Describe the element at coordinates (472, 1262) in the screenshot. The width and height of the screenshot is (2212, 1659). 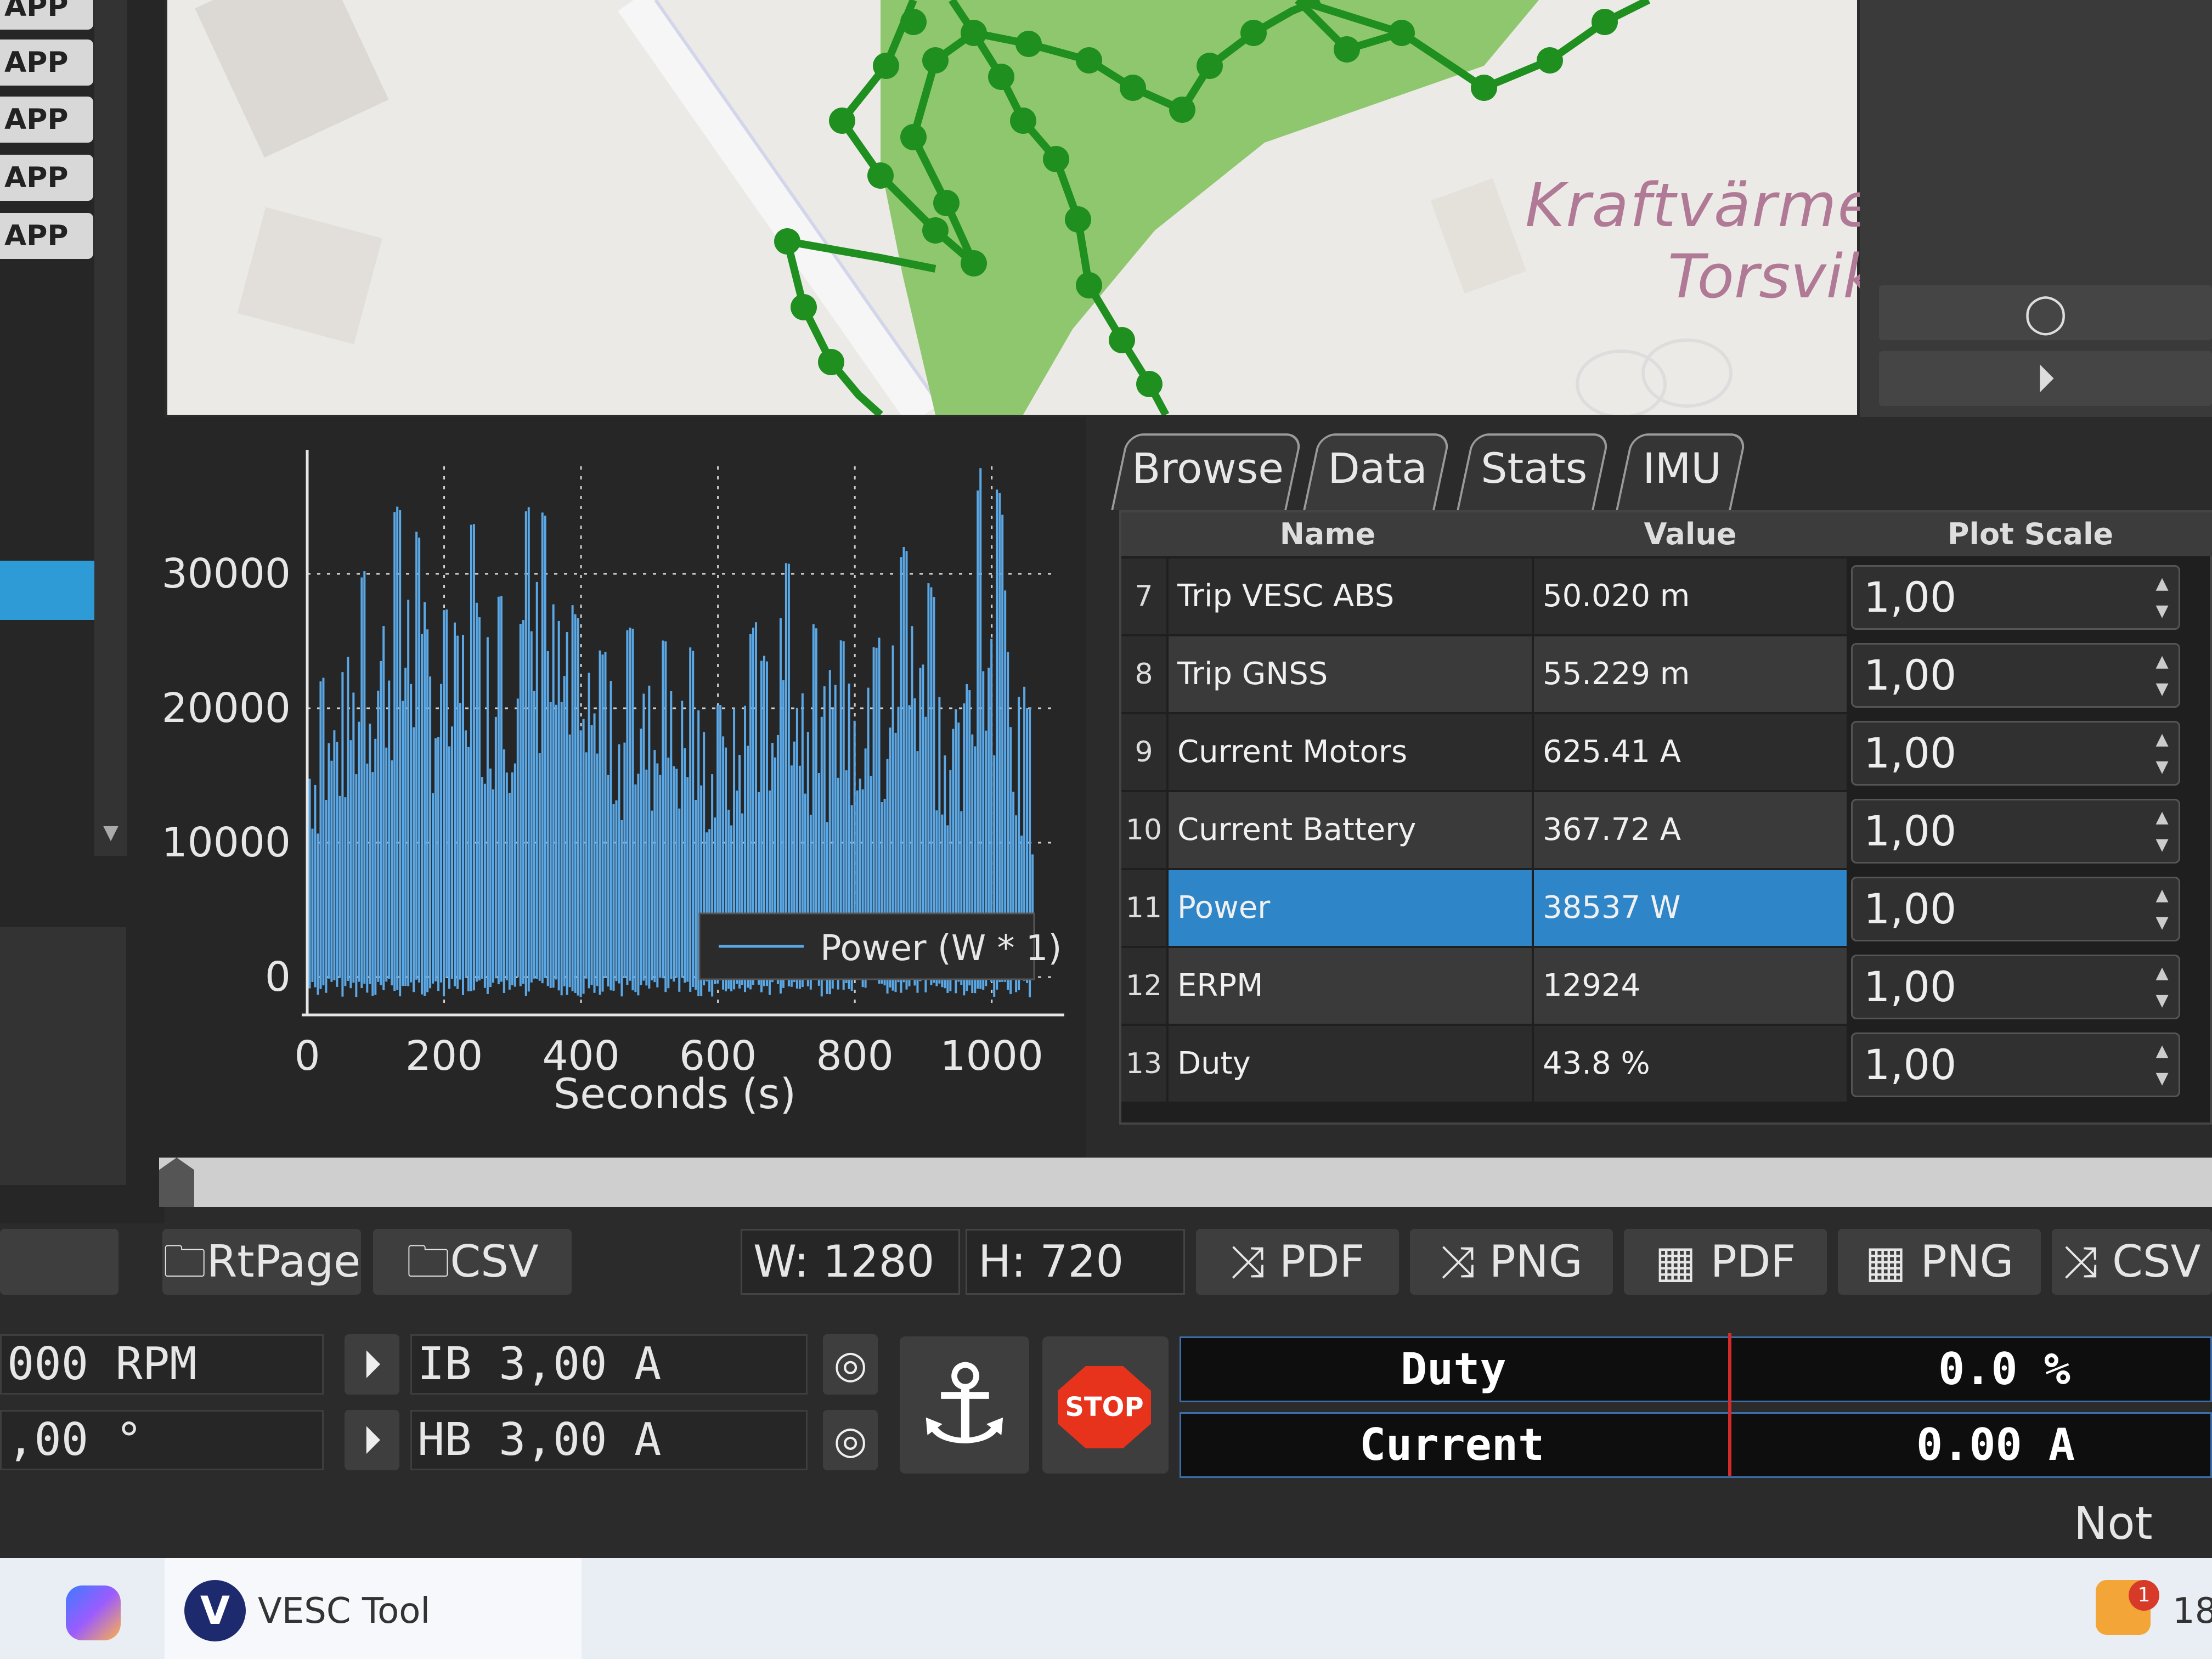
I see `csv-button: 🗀CSV` at that location.